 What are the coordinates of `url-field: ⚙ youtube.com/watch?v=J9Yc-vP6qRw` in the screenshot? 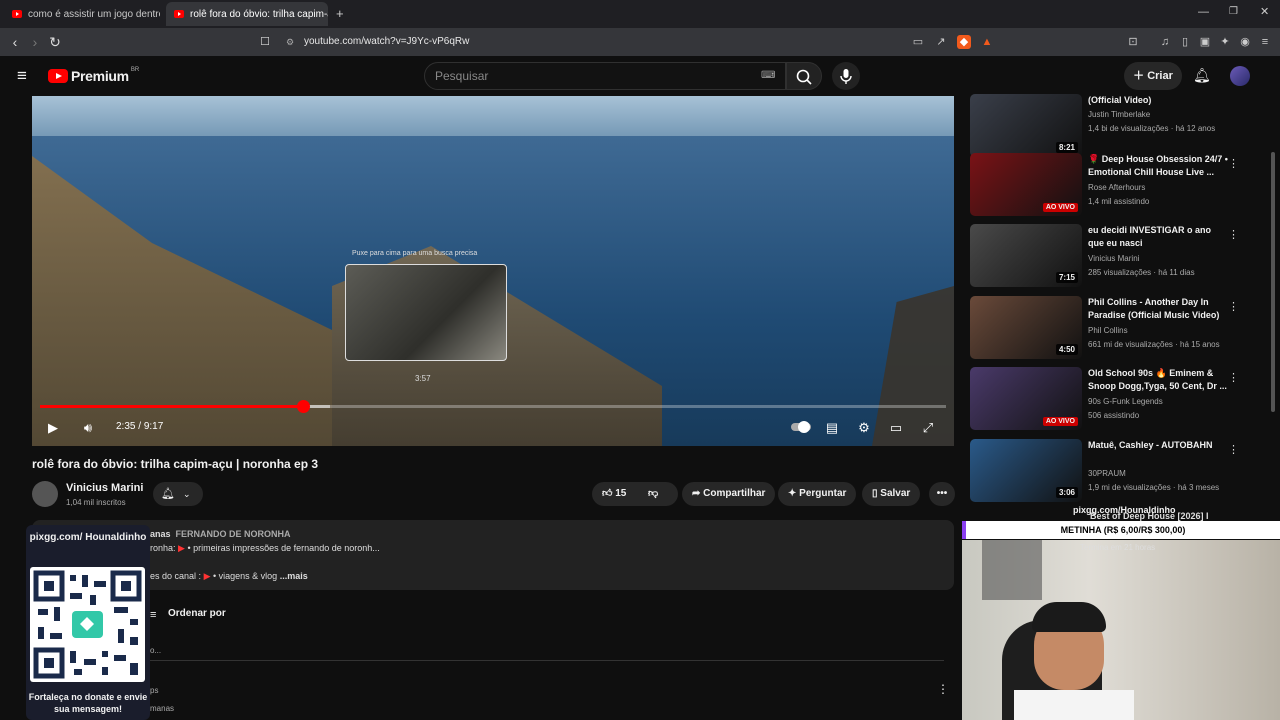 It's located at (640, 42).